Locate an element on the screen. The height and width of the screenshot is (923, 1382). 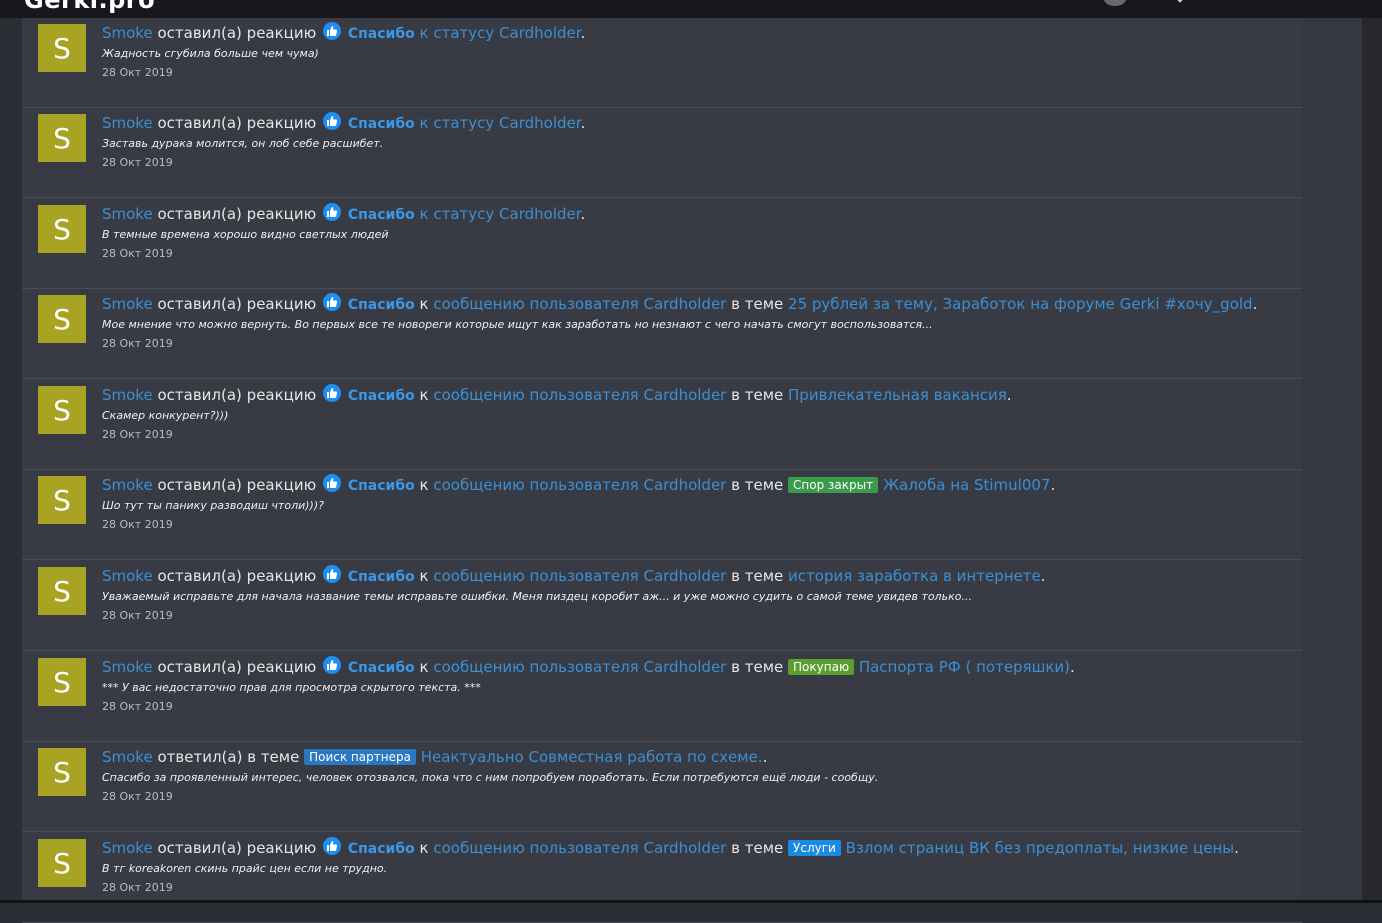
top-navigation-bar: Gerki.pro is located at coordinates (691, 9).